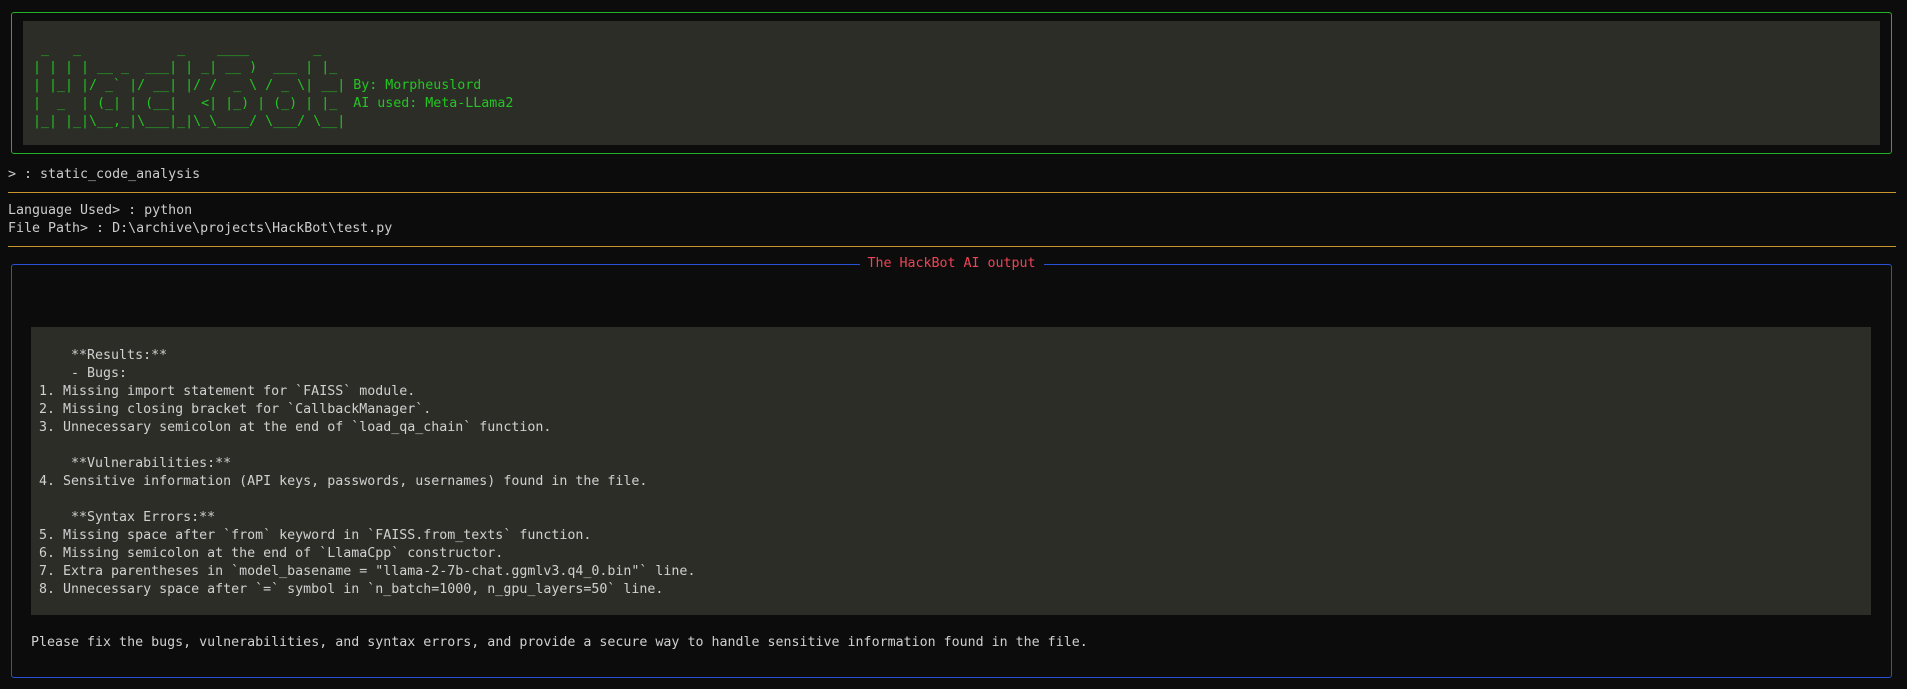 This screenshot has height=689, width=1907. What do you see at coordinates (103, 355) in the screenshot?
I see `code-line: **Results:**` at bounding box center [103, 355].